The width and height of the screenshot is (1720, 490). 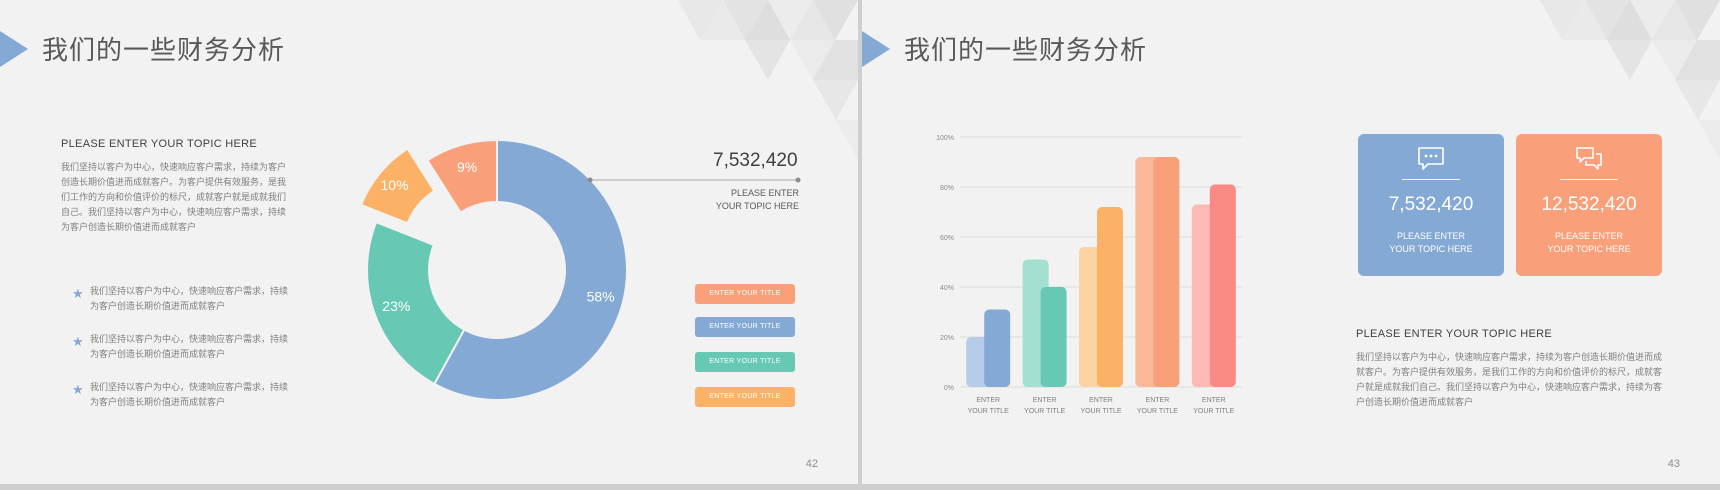 I want to click on callout-caption: PLEASE ENTER YOUR TOPIC HERE, so click(x=739, y=200).